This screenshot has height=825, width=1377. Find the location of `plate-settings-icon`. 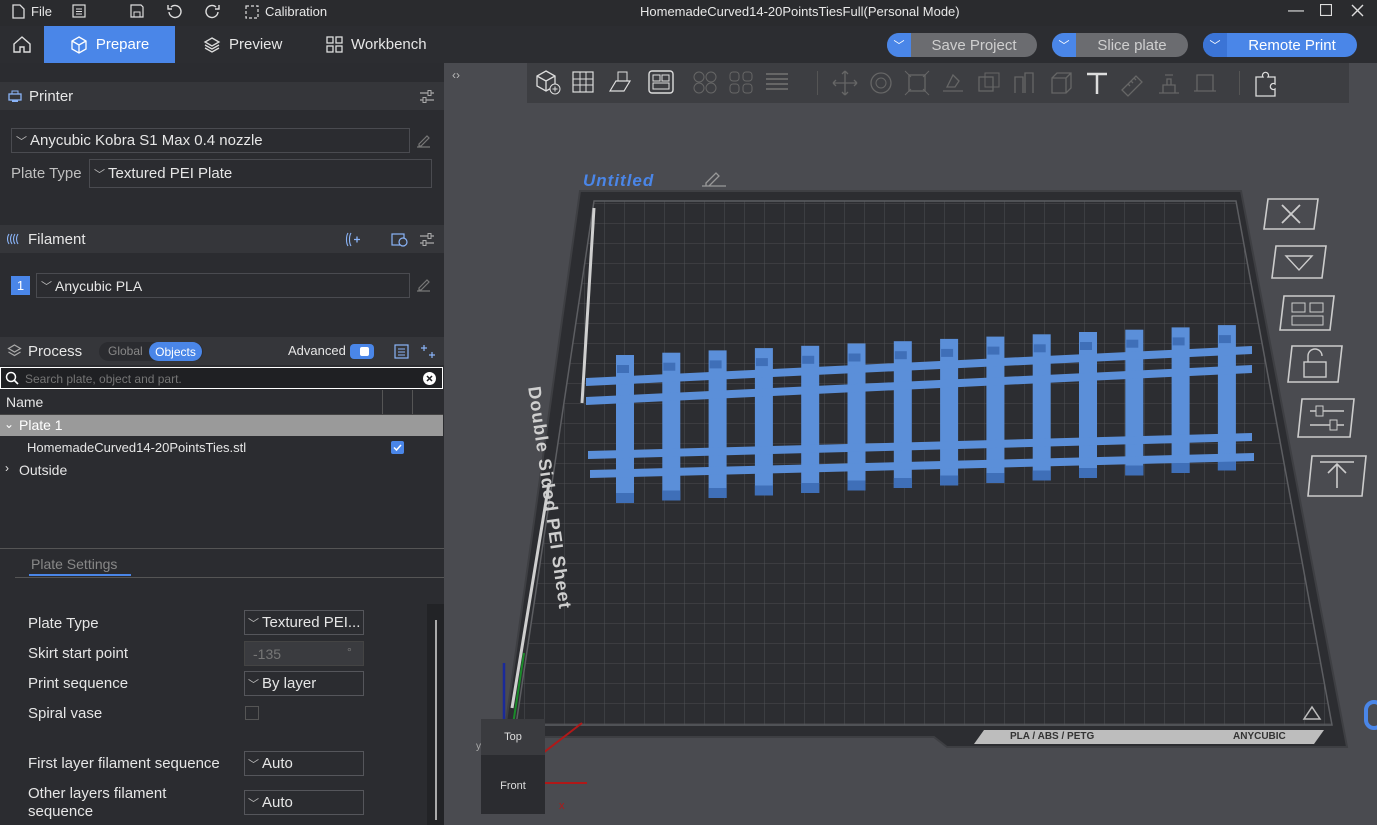

plate-settings-icon is located at coordinates (1326, 418).